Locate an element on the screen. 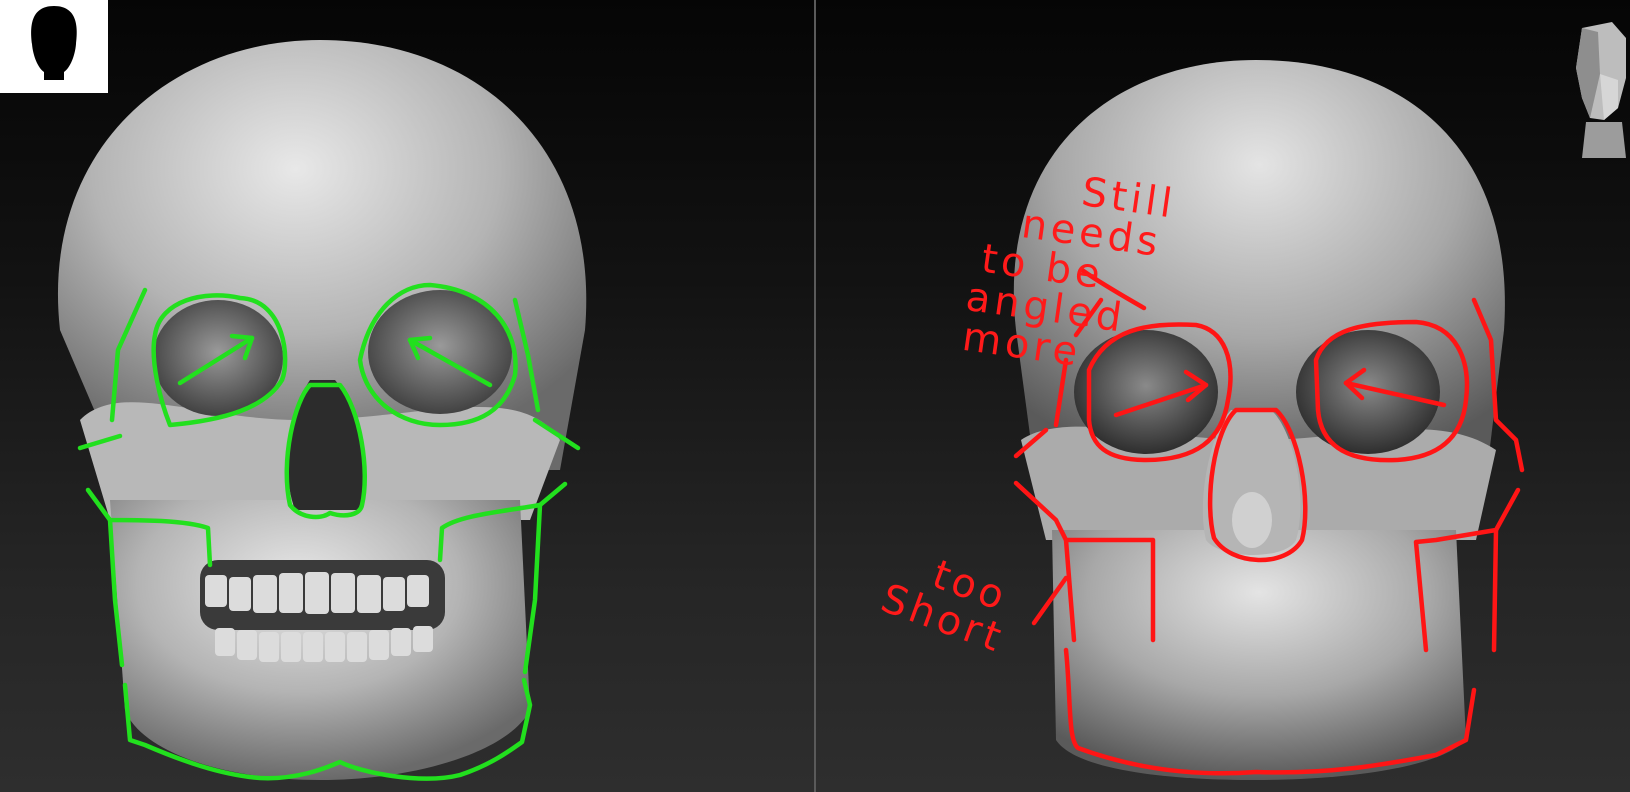 The width and height of the screenshot is (1630, 792). planar-head-thumbnail is located at coordinates (1595, 93).